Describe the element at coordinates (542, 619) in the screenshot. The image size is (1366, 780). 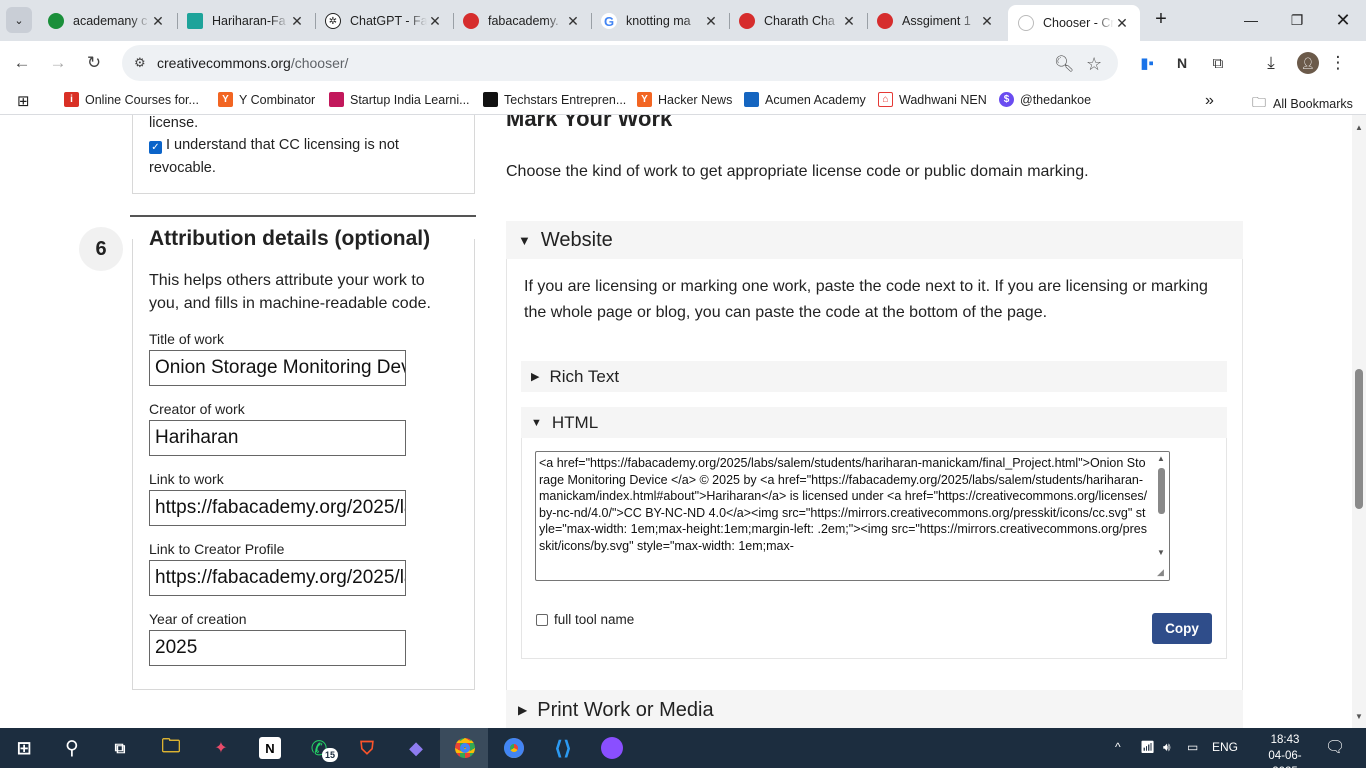
I see `checkbox-unchecked` at that location.